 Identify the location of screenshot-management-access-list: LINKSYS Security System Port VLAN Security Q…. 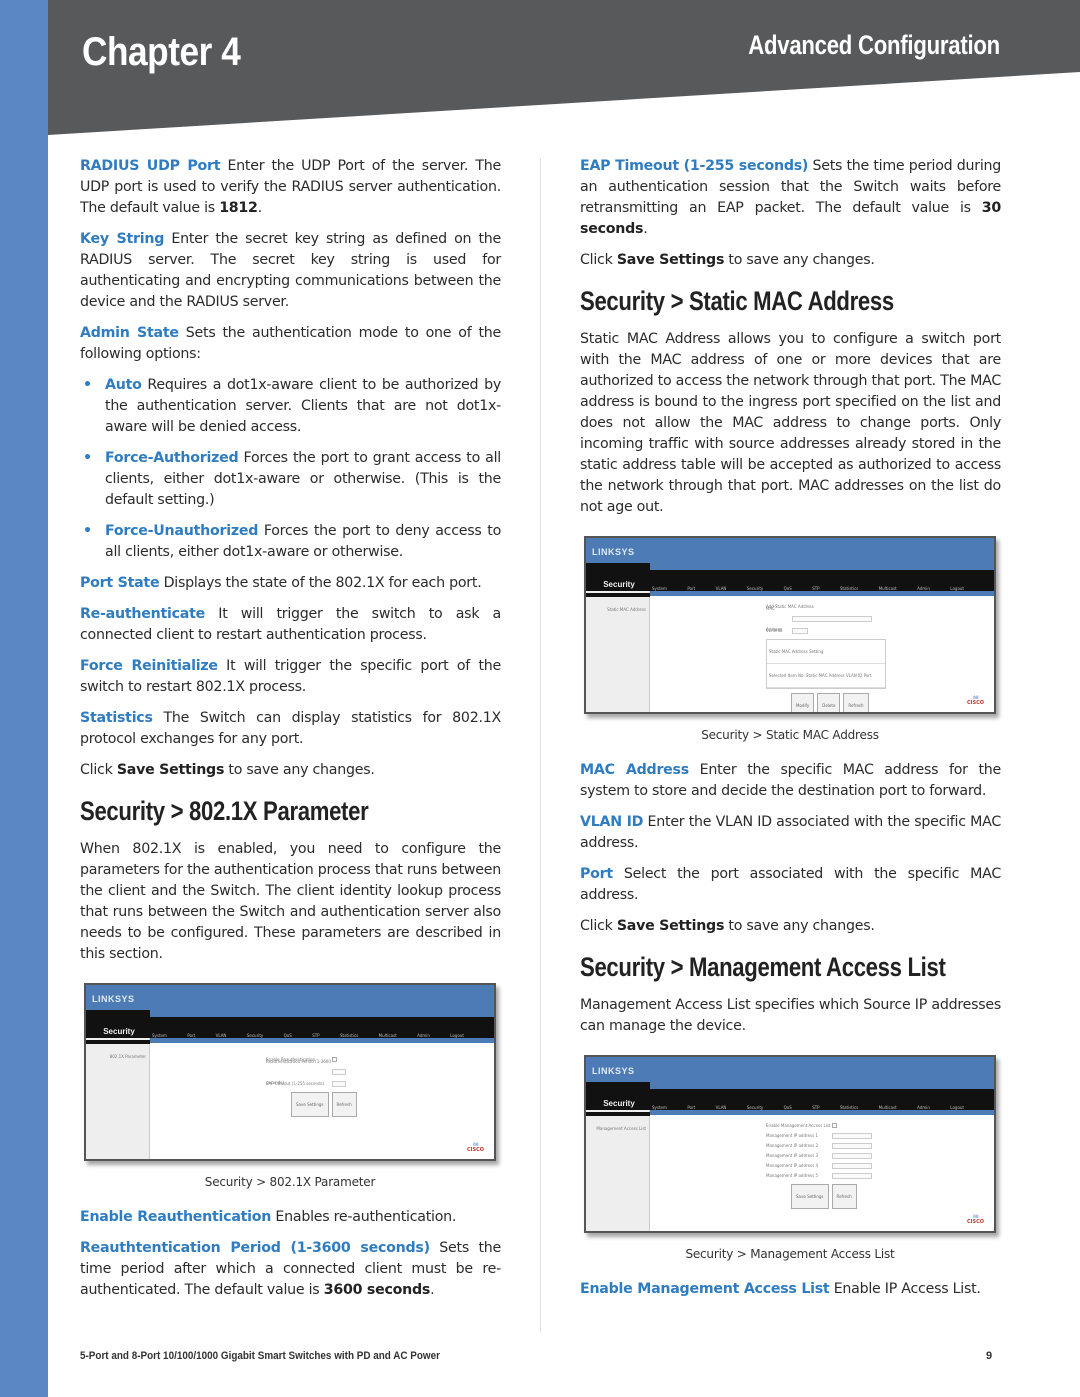
(790, 1144).